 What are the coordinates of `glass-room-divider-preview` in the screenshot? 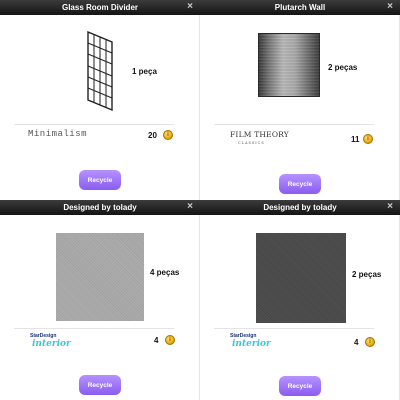 It's located at (100, 71).